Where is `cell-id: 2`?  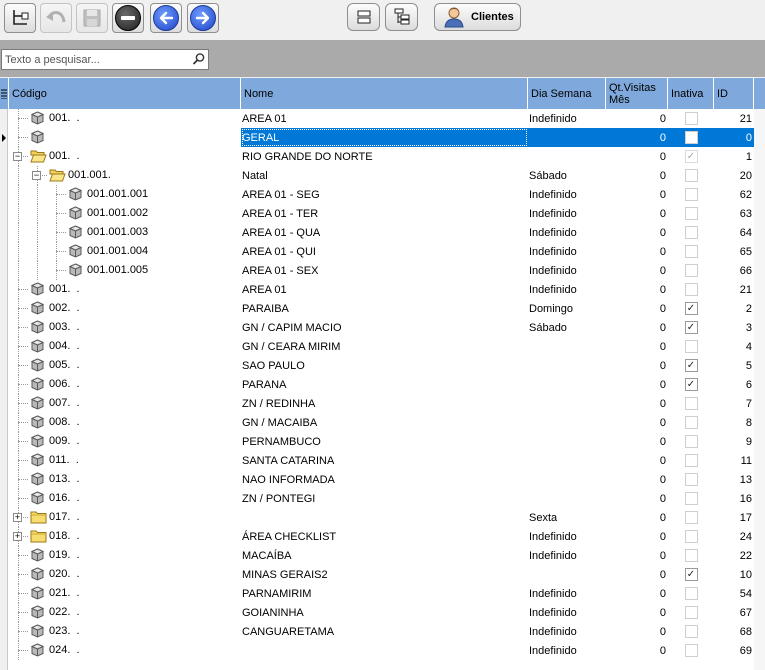
cell-id: 2 is located at coordinates (734, 308).